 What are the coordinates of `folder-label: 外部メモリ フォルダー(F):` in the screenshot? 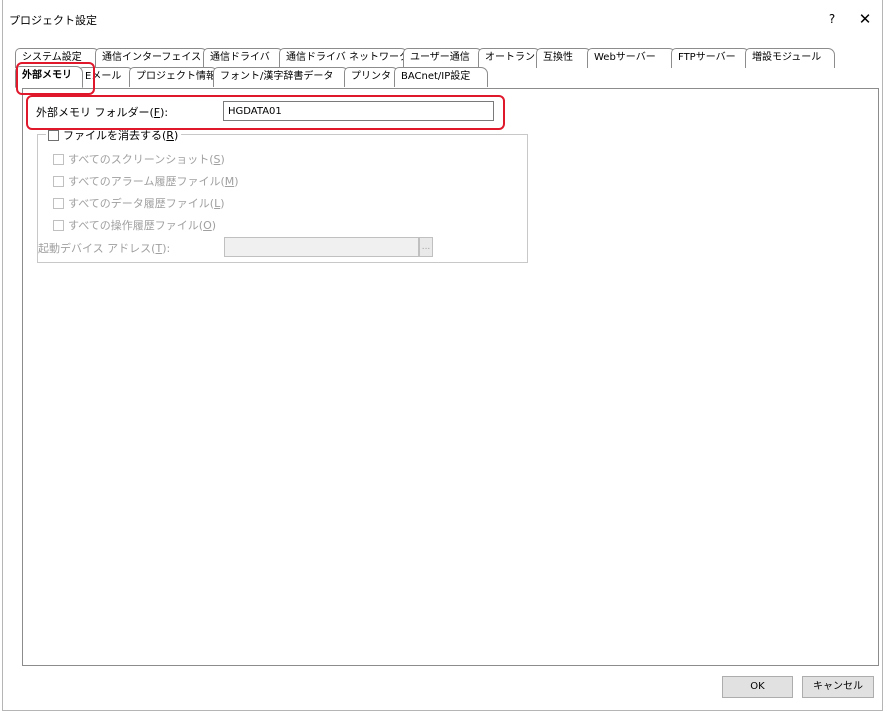 It's located at (102, 112).